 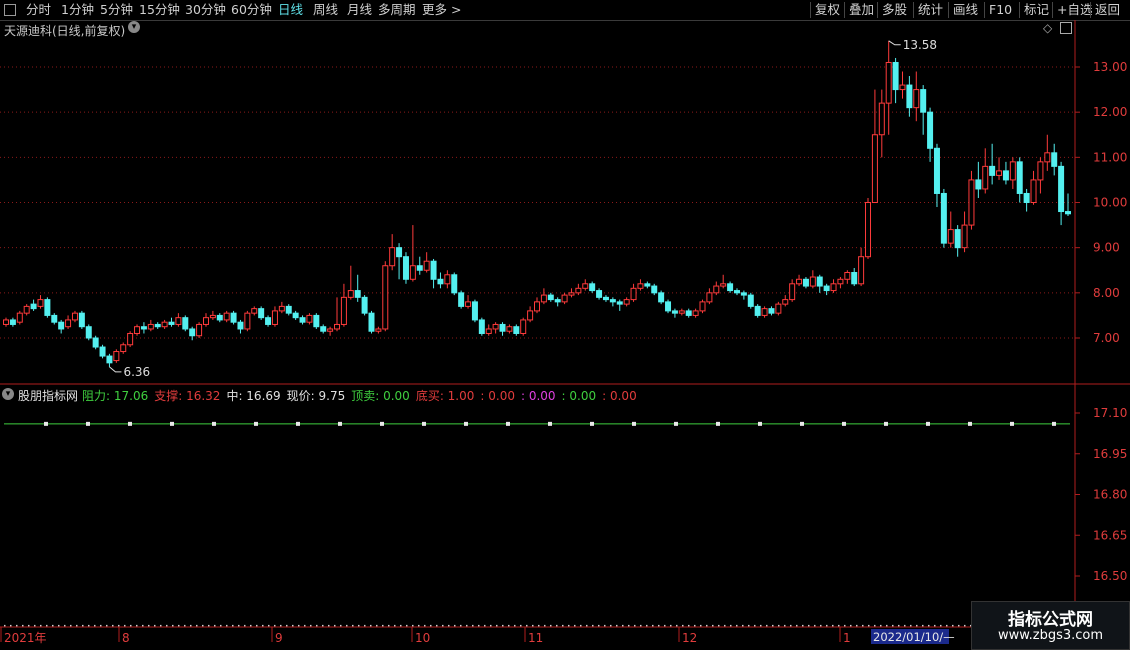 What do you see at coordinates (894, 43) in the screenshot?
I see `high-marker` at bounding box center [894, 43].